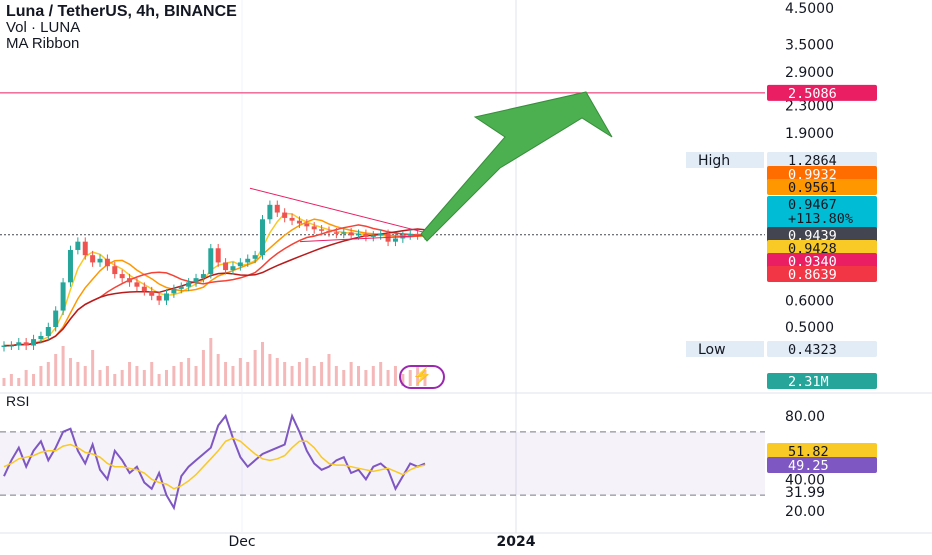 The image size is (932, 555). Describe the element at coordinates (808, 466) in the screenshot. I see `rsi-marker-value: 49.25` at that location.